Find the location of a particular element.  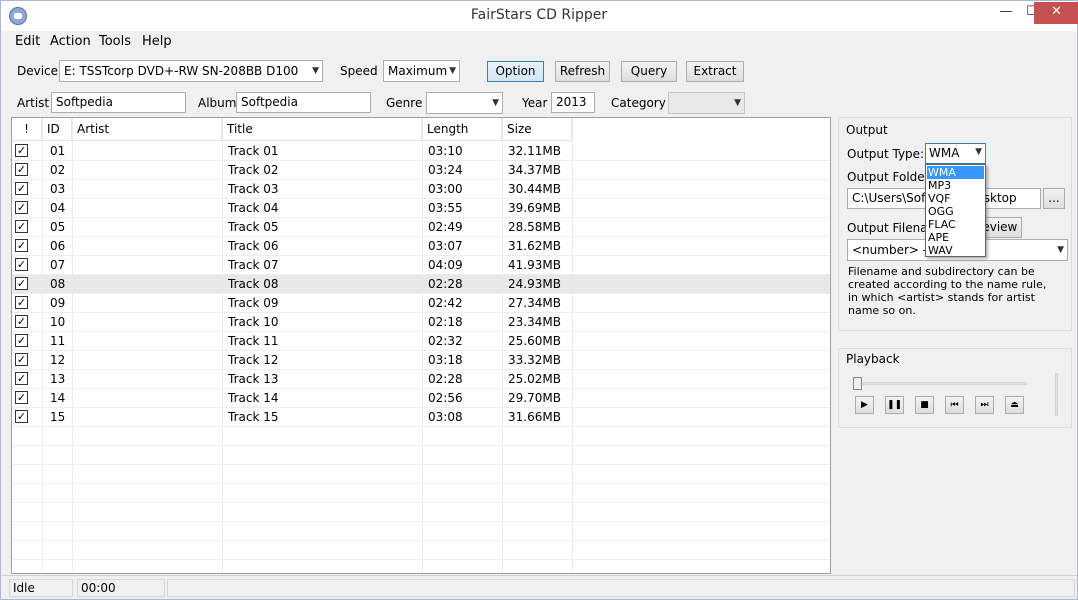

volume-slider is located at coordinates (1056, 394).